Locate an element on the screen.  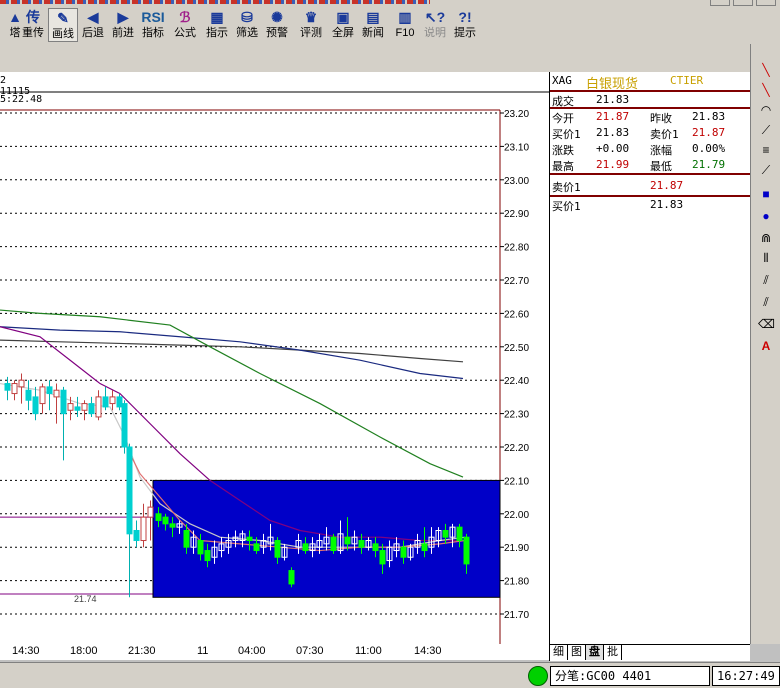
toolbar-button-5: RSI 指标 is located at coordinates (153, 25).